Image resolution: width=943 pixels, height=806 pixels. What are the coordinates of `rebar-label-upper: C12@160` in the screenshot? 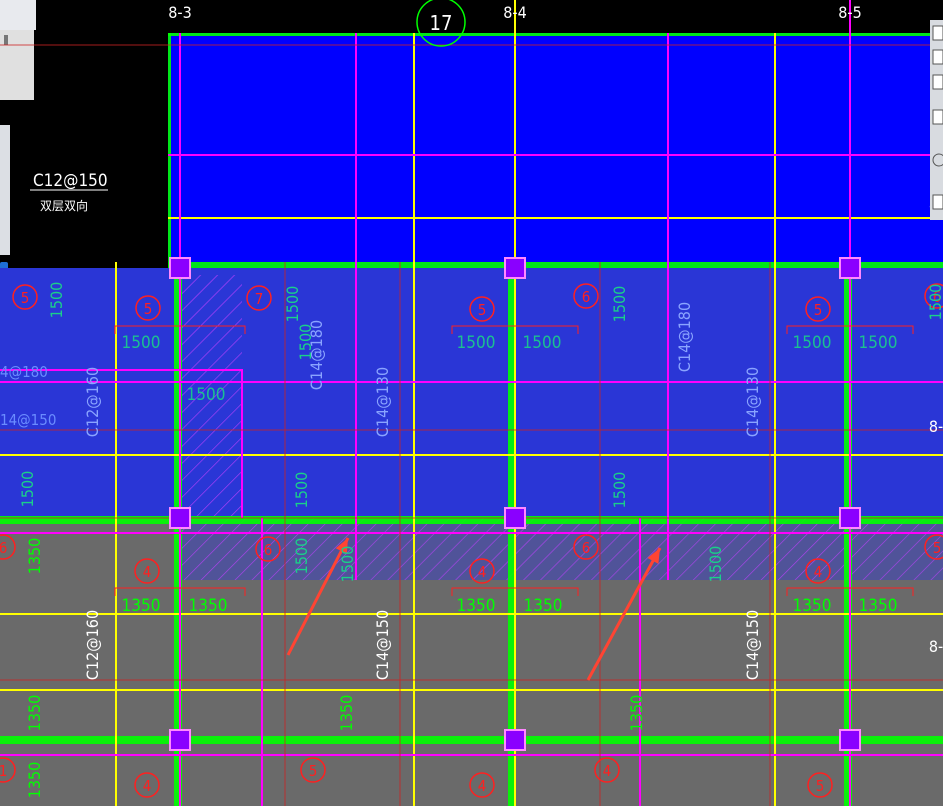 It's located at (92, 402).